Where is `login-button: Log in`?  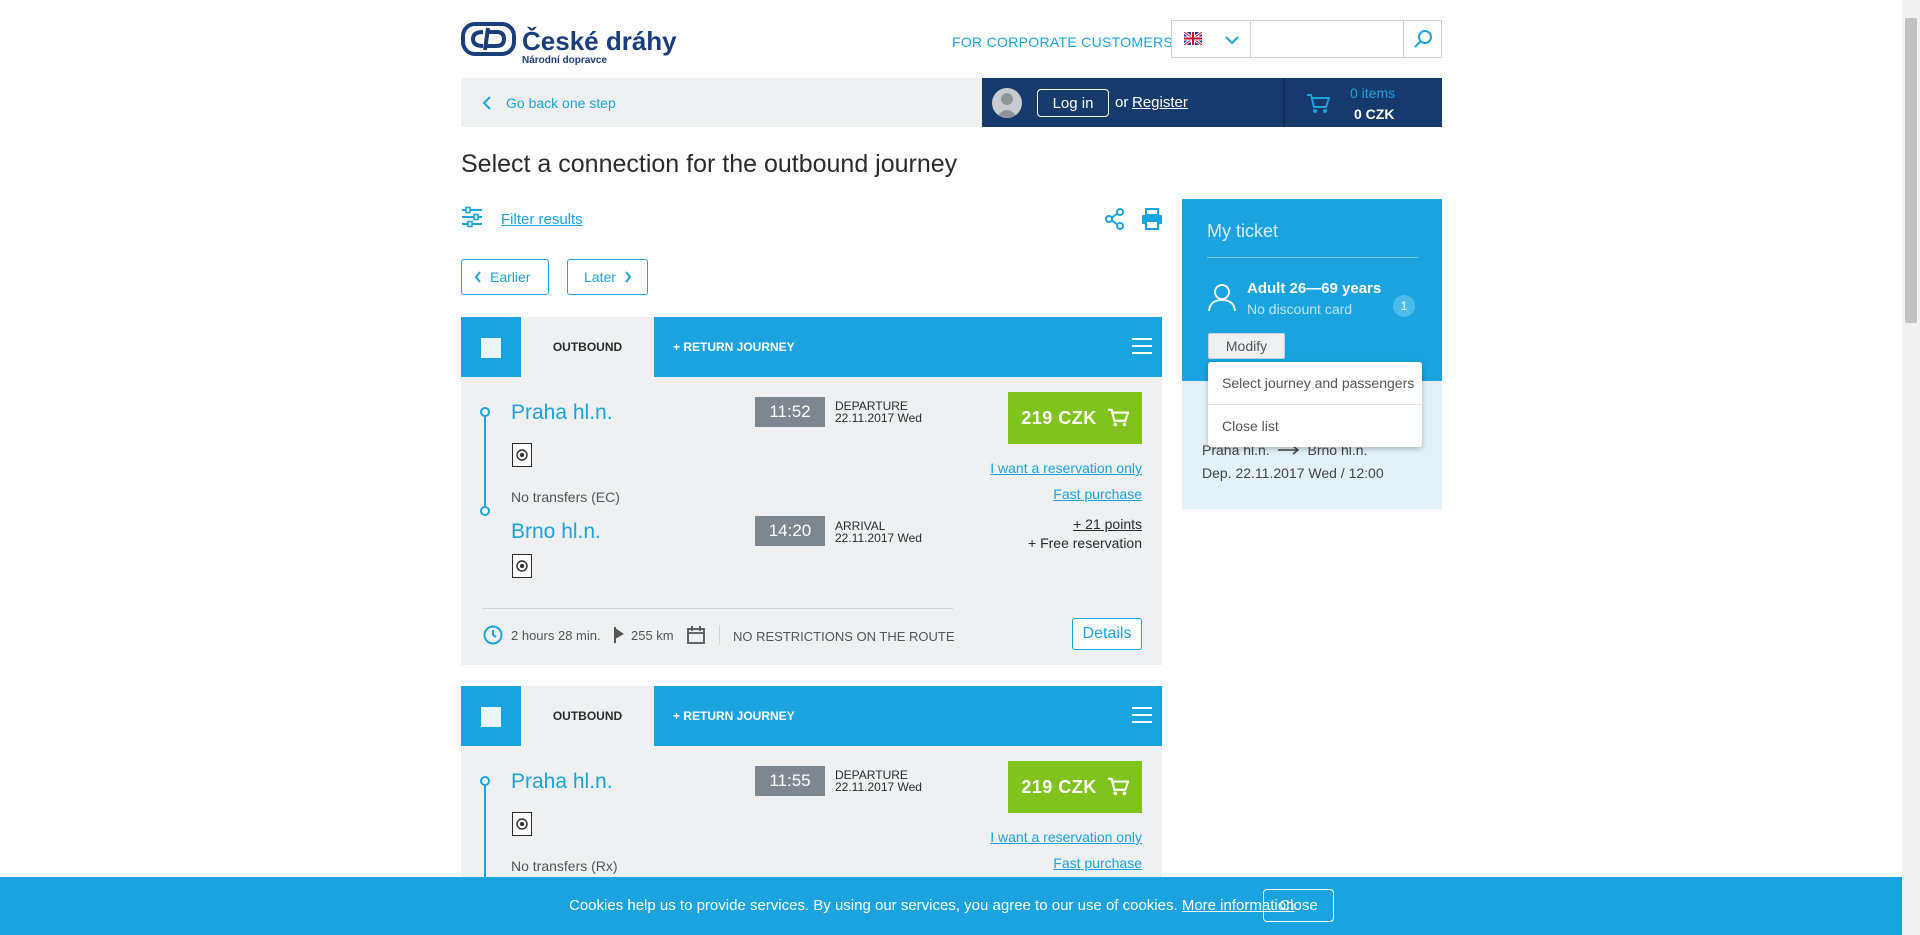
login-button: Log in is located at coordinates (1073, 103).